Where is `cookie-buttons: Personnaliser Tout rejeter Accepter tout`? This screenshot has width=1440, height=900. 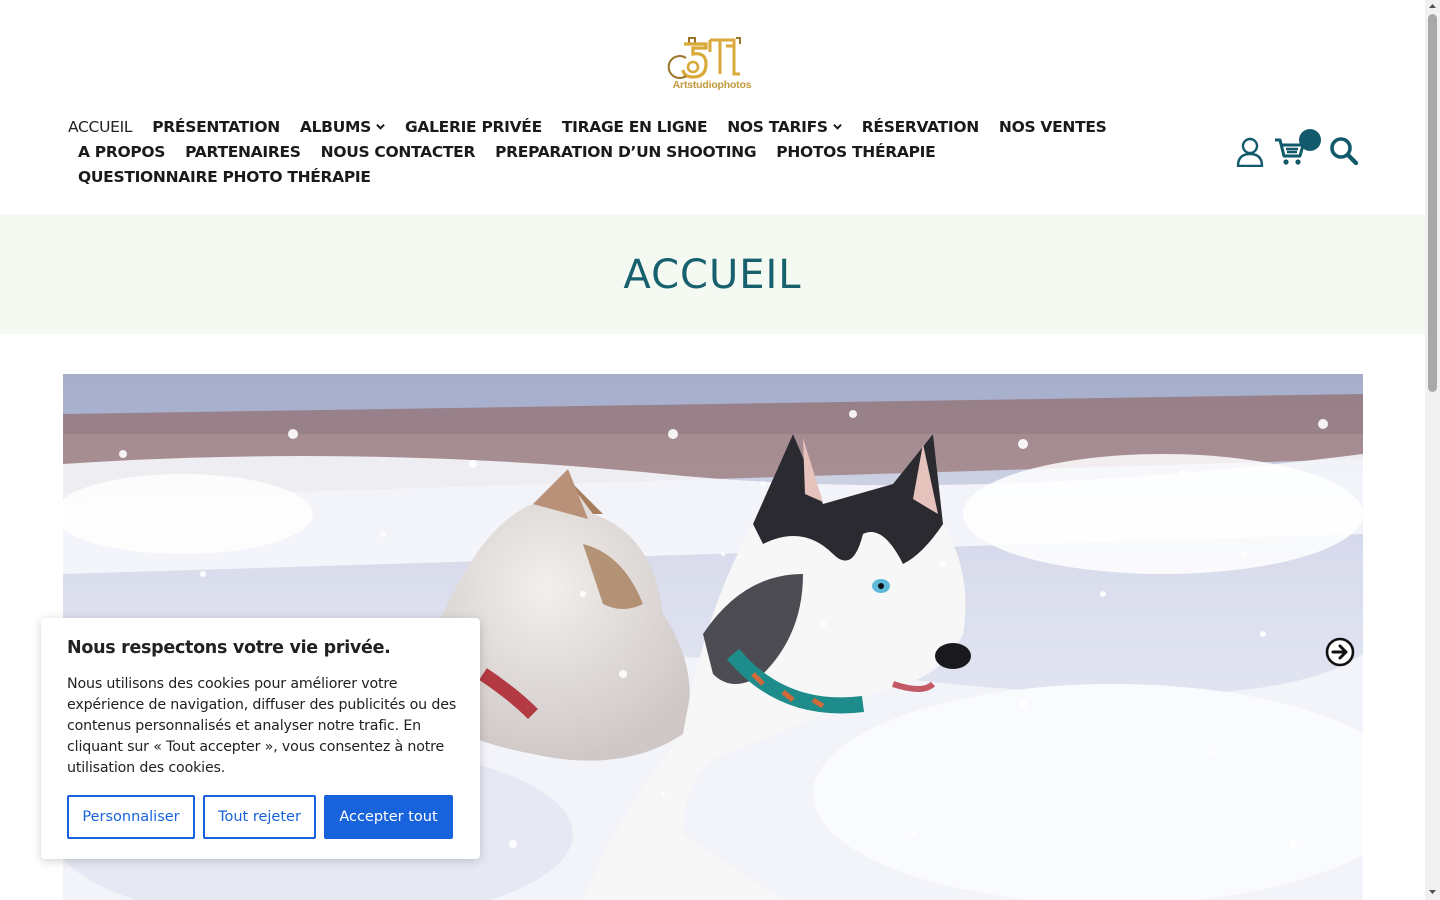 cookie-buttons: Personnaliser Tout rejeter Accepter tout is located at coordinates (260, 817).